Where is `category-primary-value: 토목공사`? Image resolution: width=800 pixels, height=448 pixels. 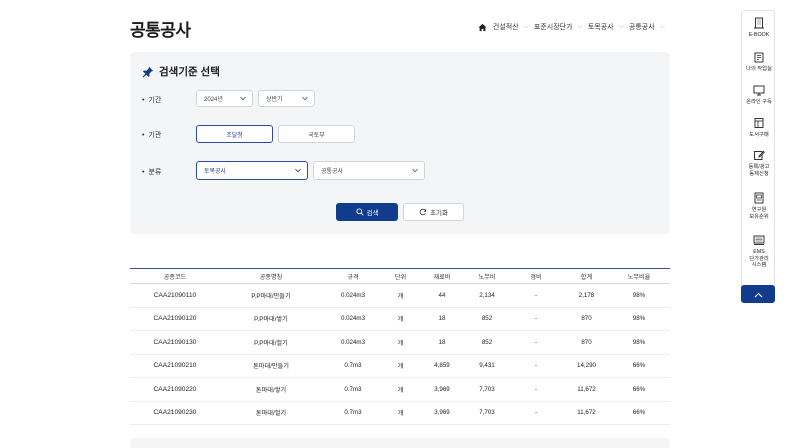
category-primary-value: 토목공사 is located at coordinates (215, 172).